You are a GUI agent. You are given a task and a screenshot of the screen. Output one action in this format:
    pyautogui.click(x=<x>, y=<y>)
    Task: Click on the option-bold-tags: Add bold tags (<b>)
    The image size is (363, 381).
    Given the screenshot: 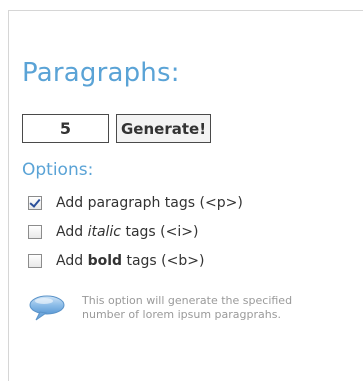 What is the action you would take?
    pyautogui.click(x=116, y=261)
    